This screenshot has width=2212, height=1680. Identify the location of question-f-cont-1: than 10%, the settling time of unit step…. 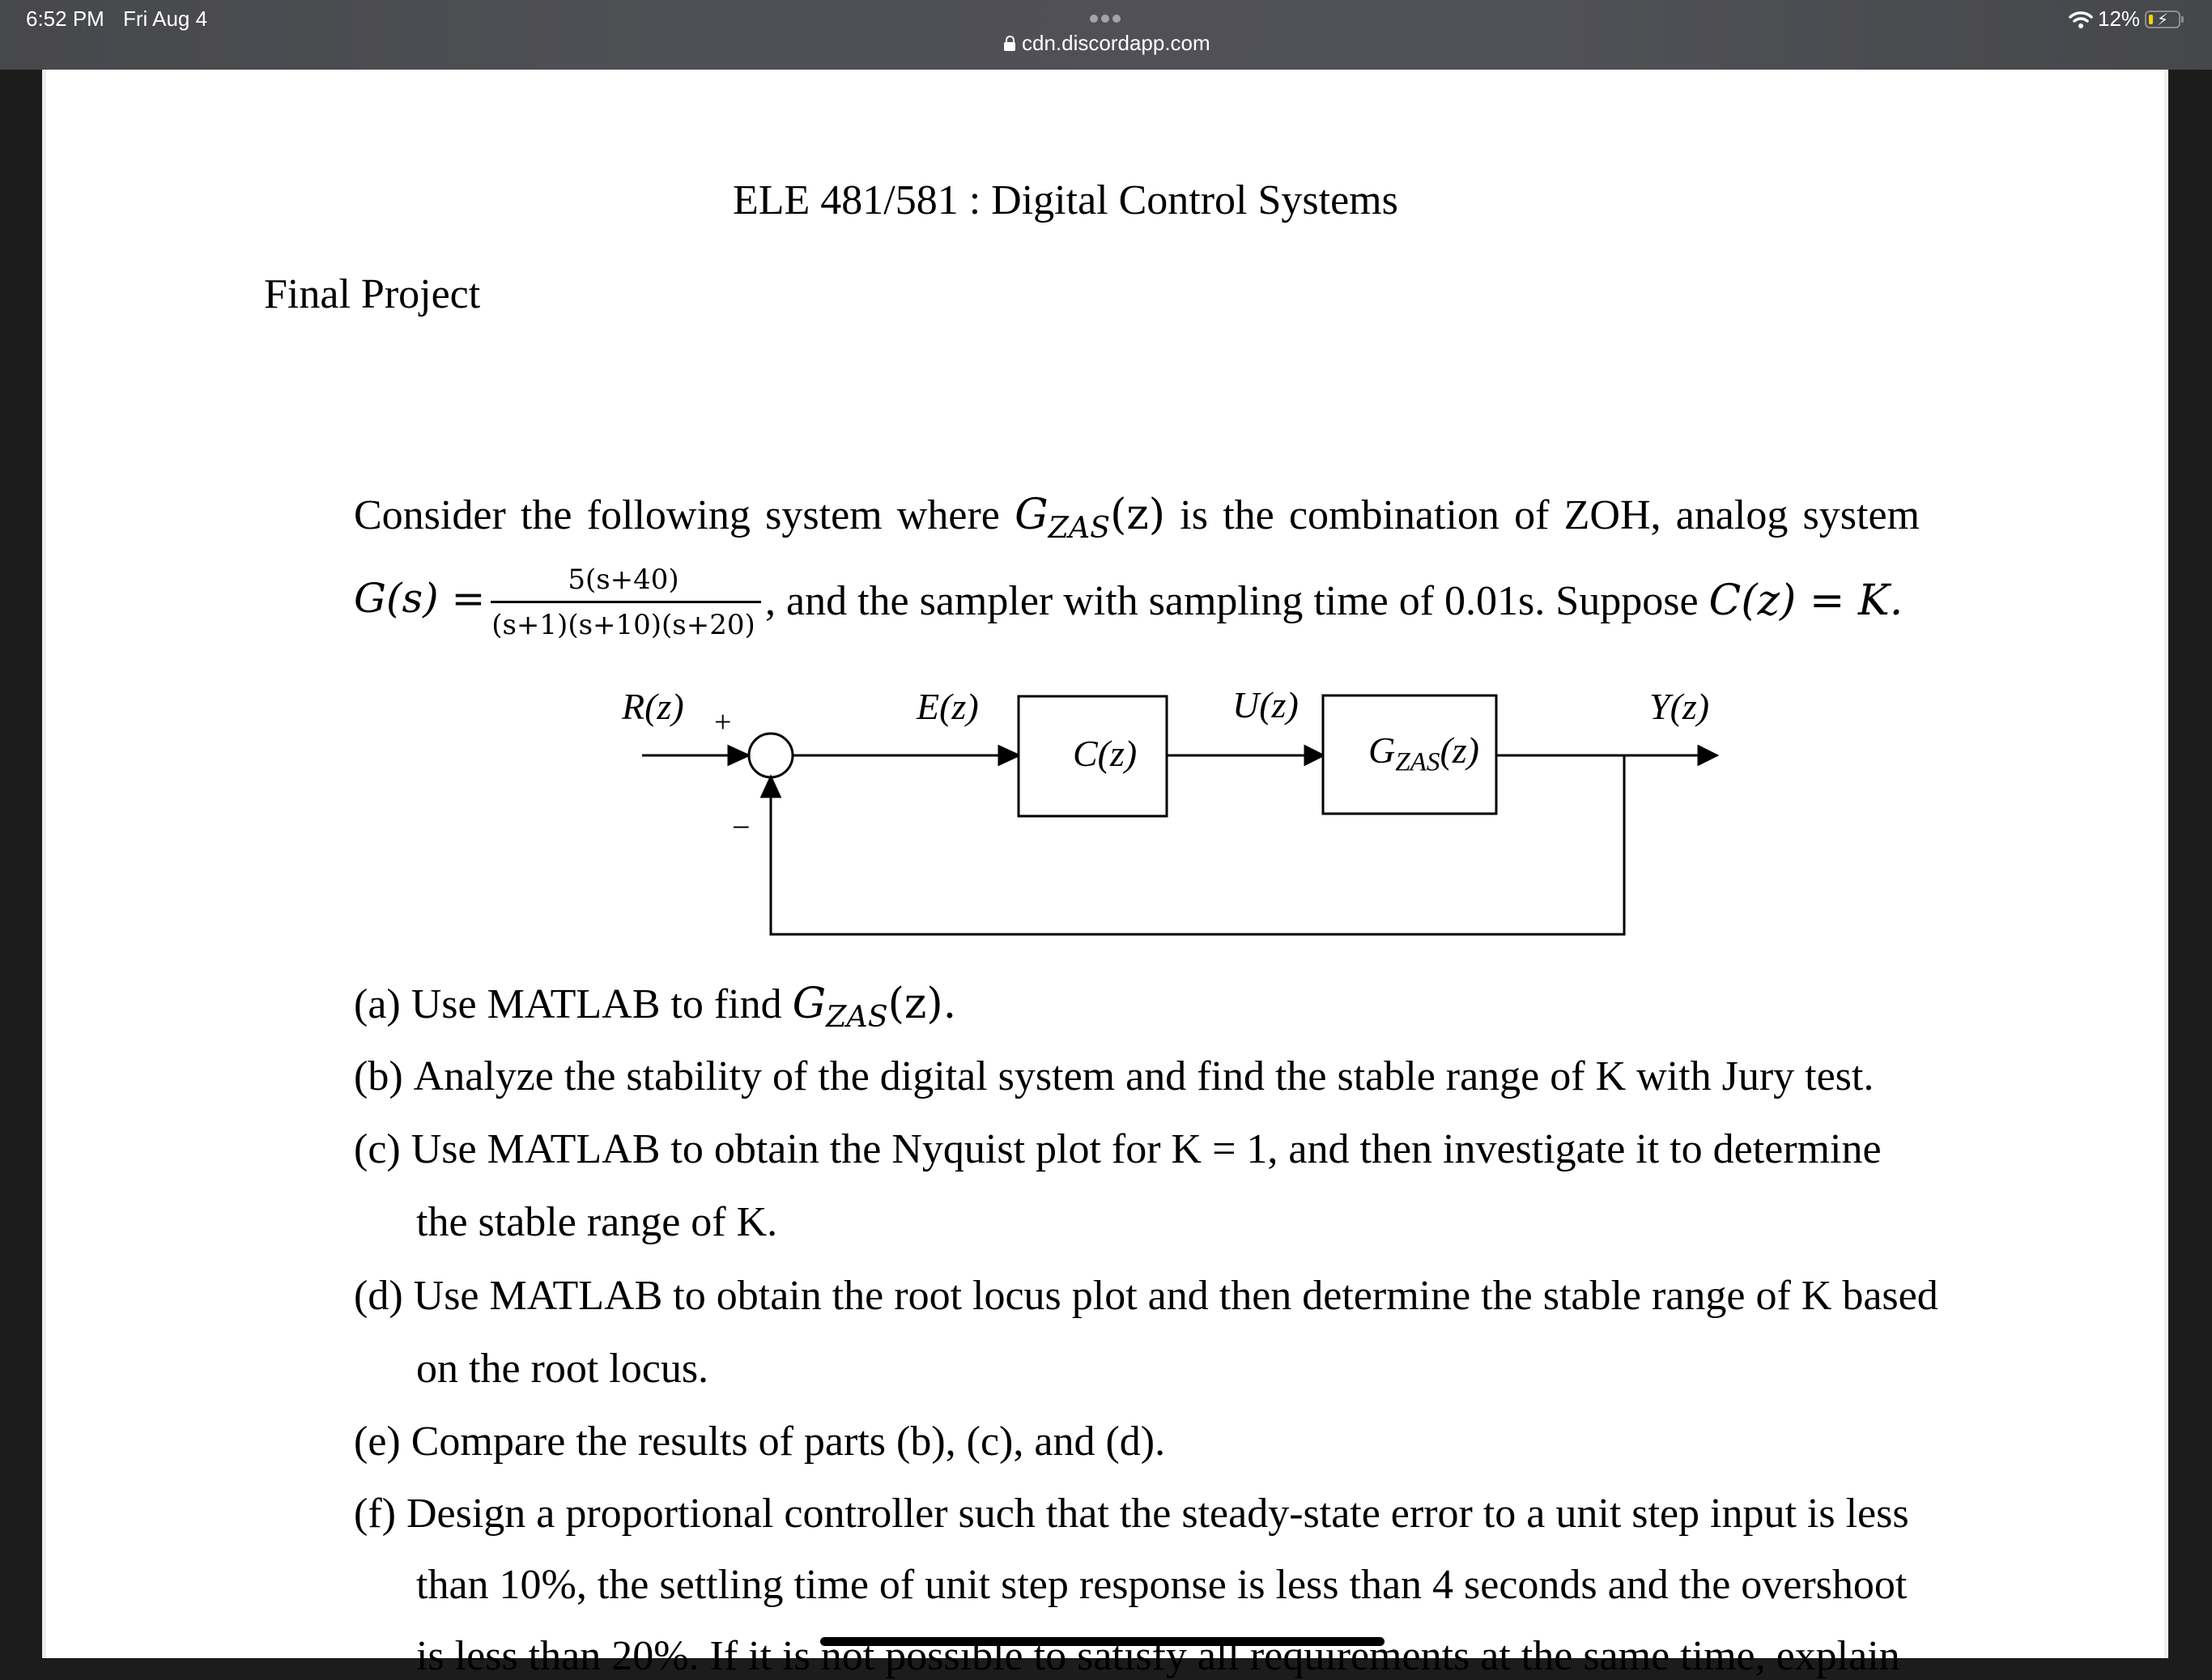
(1162, 1585).